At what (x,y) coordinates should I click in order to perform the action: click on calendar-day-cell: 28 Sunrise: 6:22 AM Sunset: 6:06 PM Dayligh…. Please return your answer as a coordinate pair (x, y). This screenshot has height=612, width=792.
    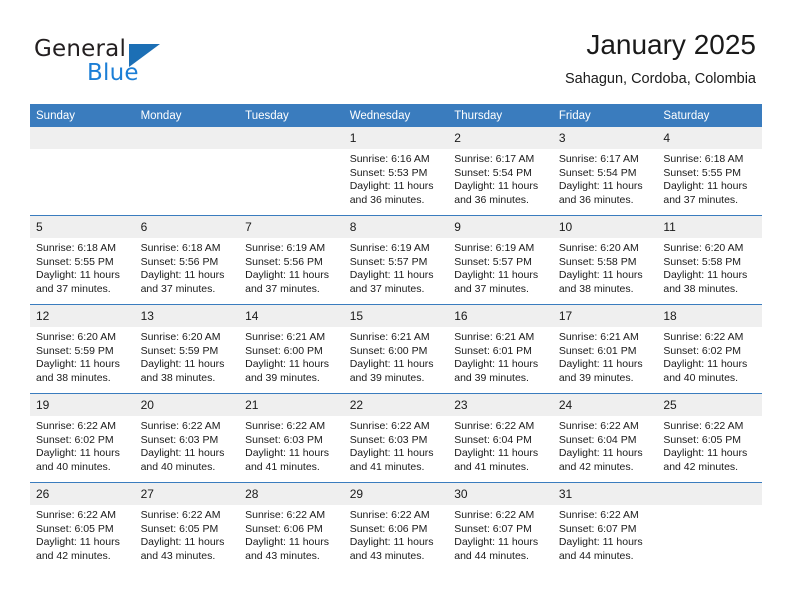
    Looking at the image, I should click on (291, 526).